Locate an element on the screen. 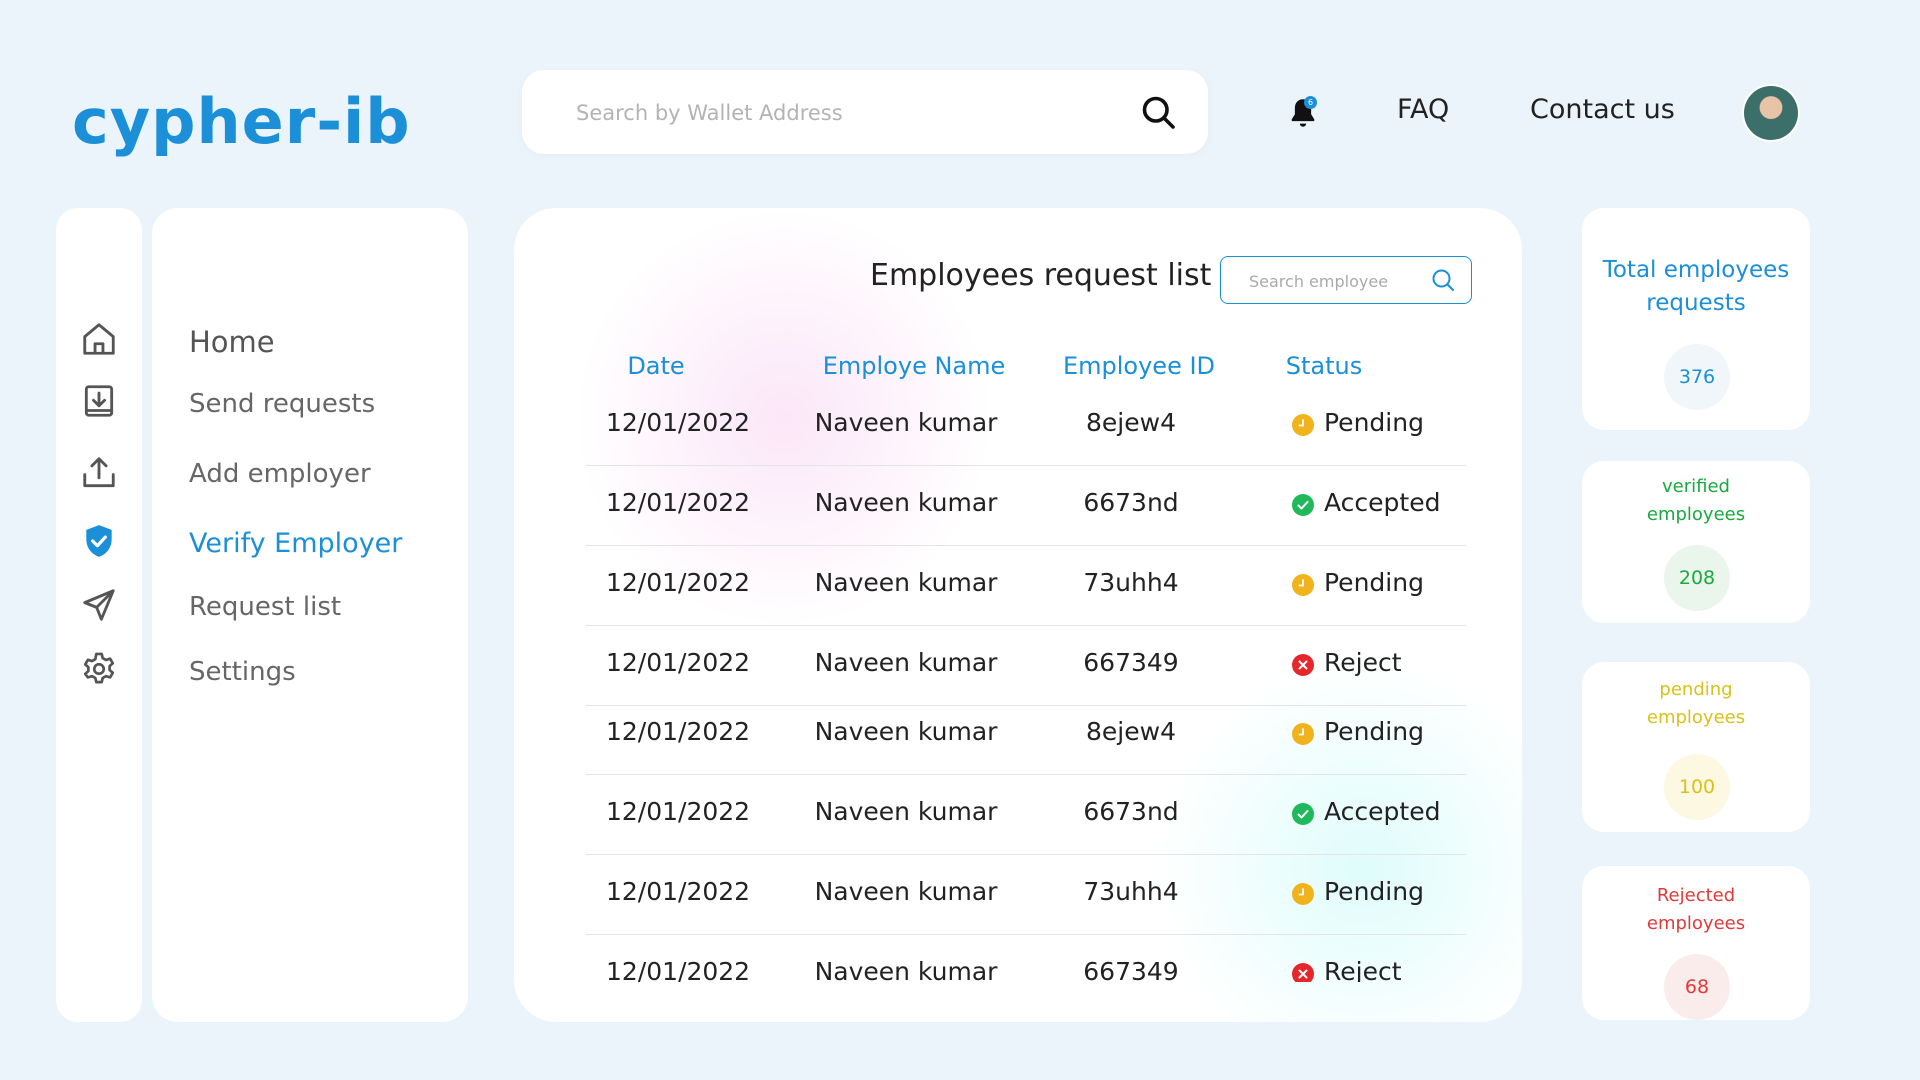 This screenshot has height=1080, width=1920. sidebar-icon-rail is located at coordinates (99, 615).